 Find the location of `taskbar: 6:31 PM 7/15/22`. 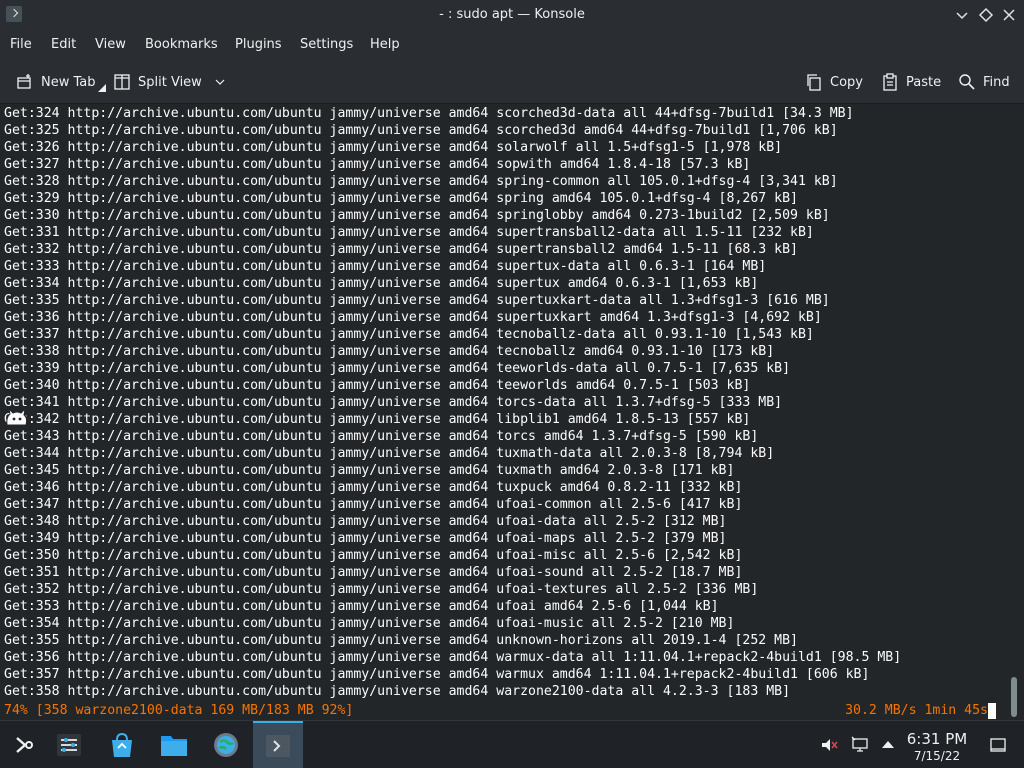

taskbar: 6:31 PM 7/15/22 is located at coordinates (512, 744).